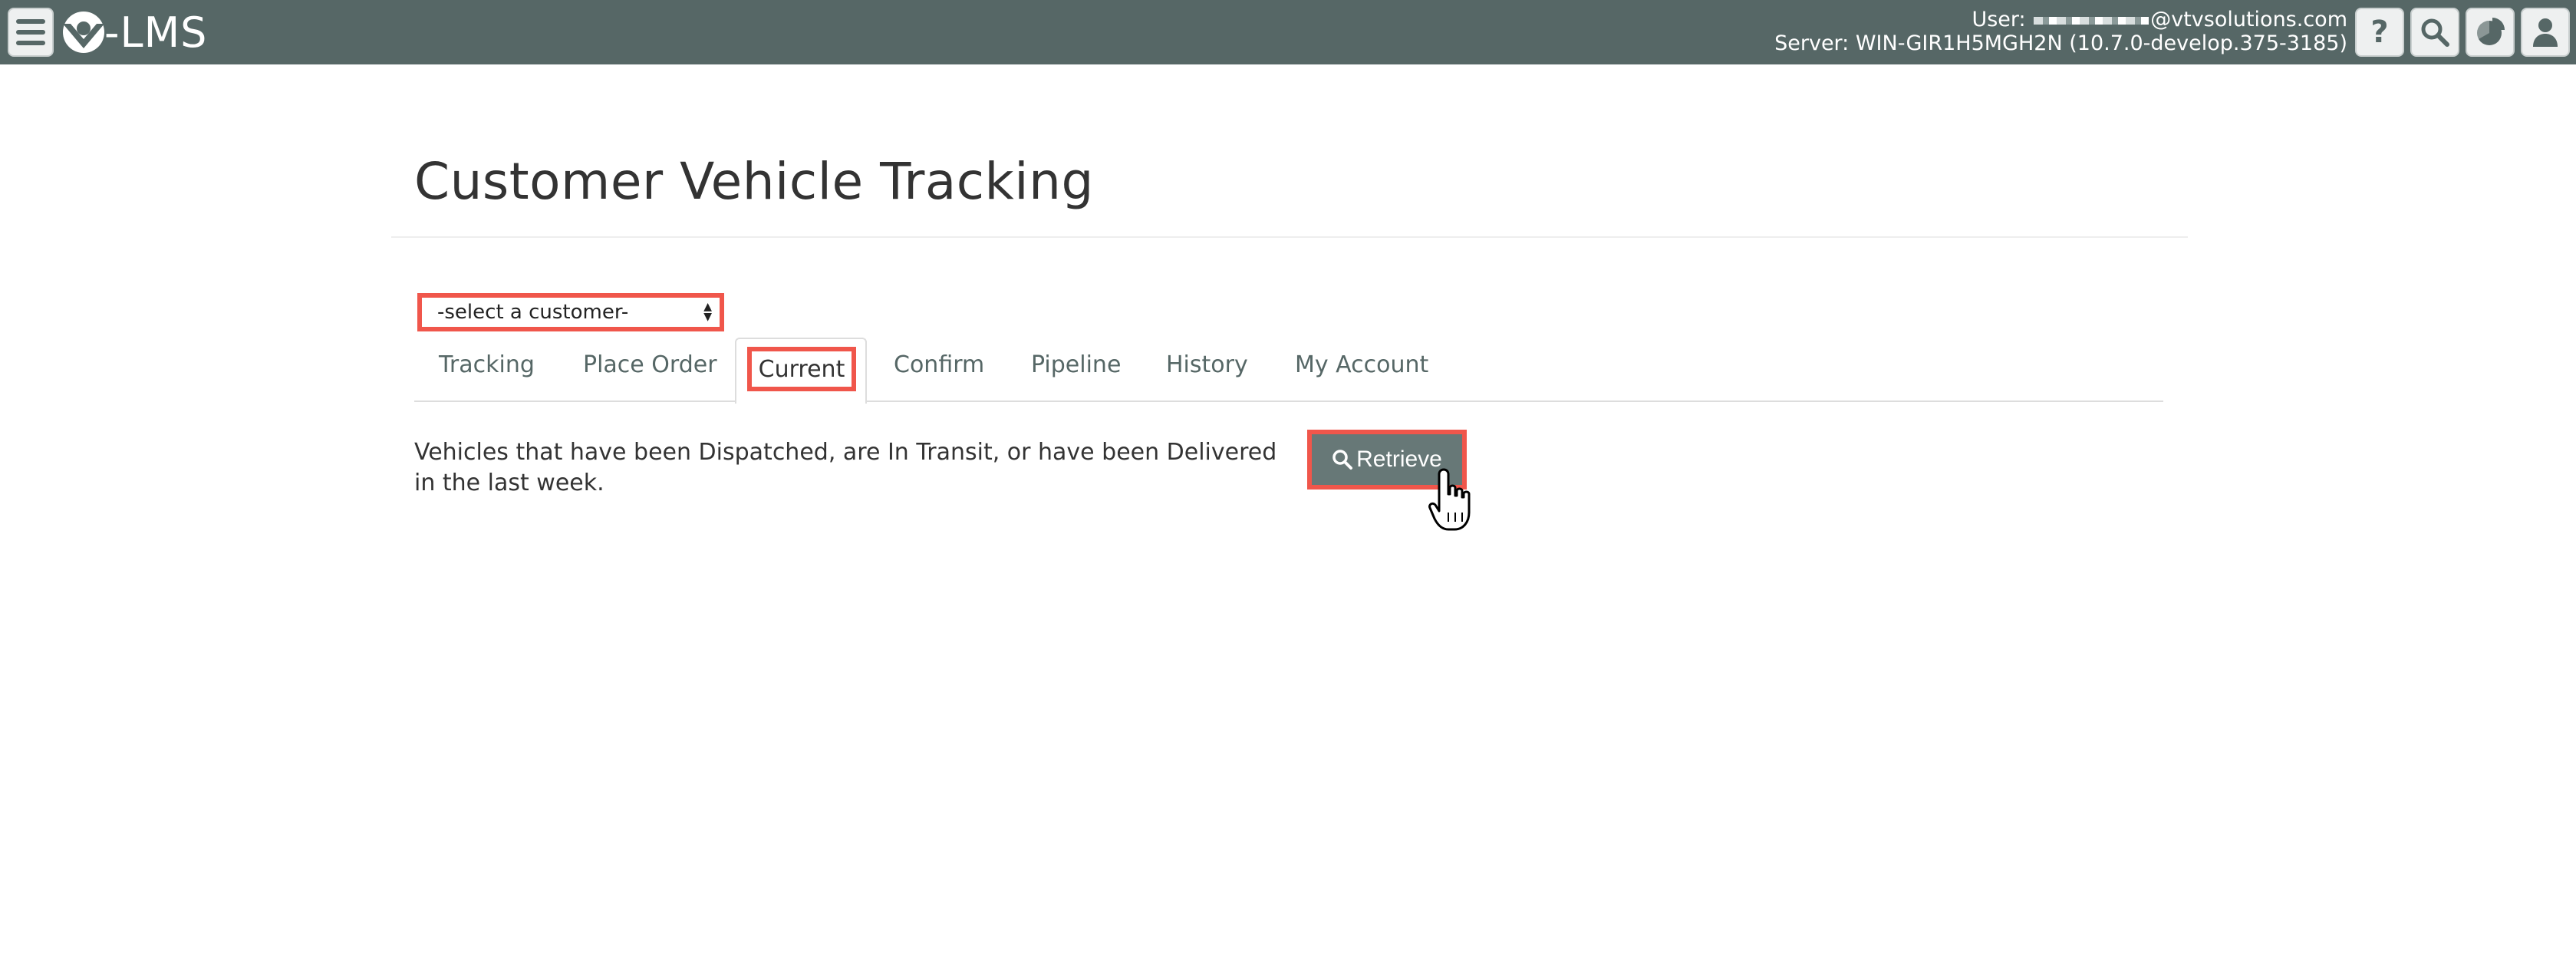  What do you see at coordinates (1076, 364) in the screenshot?
I see `tab-pipeline: Pipeline` at bounding box center [1076, 364].